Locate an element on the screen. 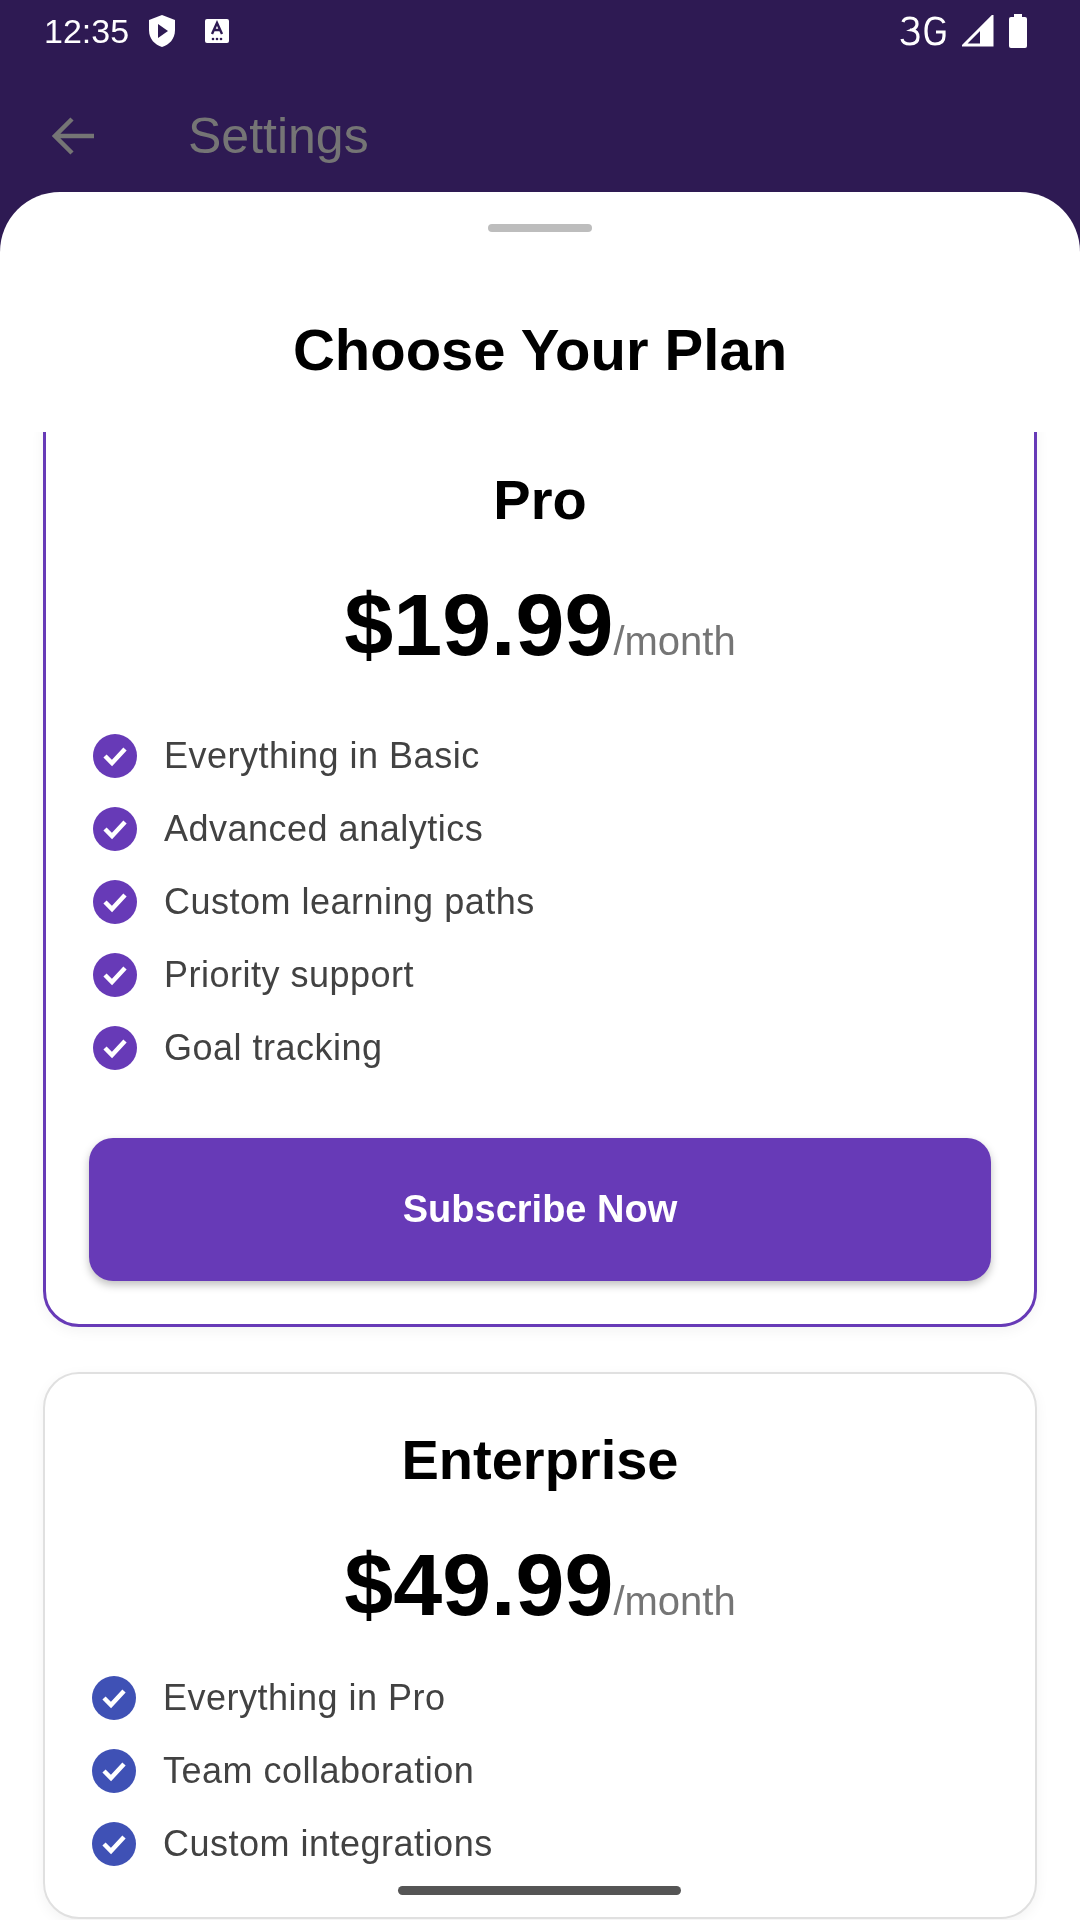 The width and height of the screenshot is (1080, 1920). plan-name: Pro is located at coordinates (540, 500).